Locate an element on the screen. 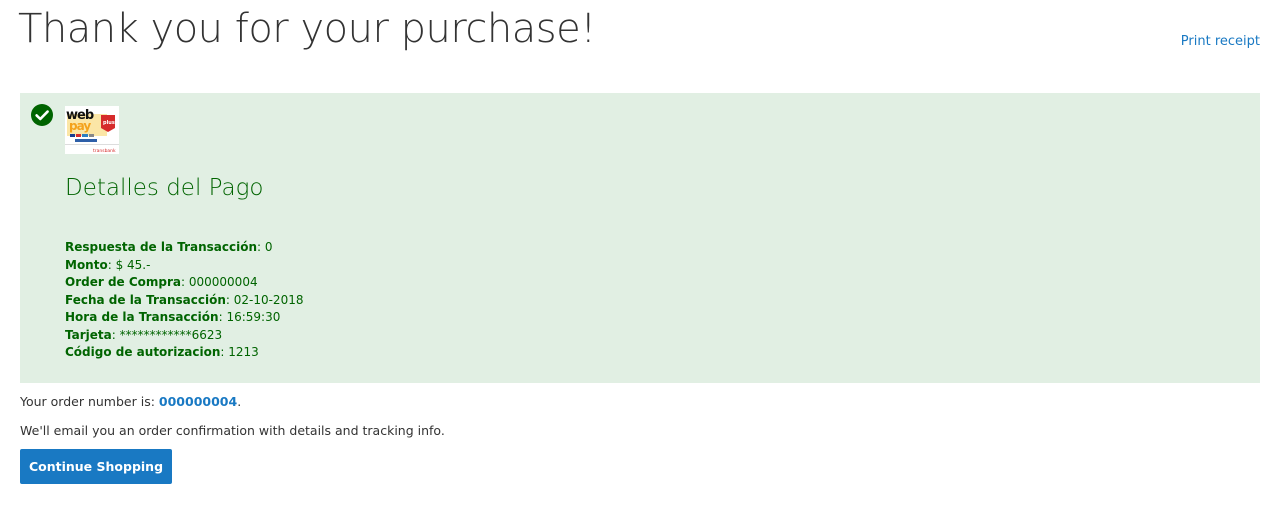  detail-label: Respuesta de la Transacción is located at coordinates (161, 247).